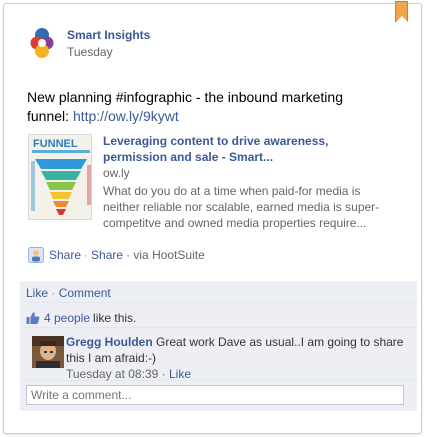 This screenshot has width=425, height=437. Describe the element at coordinates (215, 395) in the screenshot. I see `comment-input` at that location.